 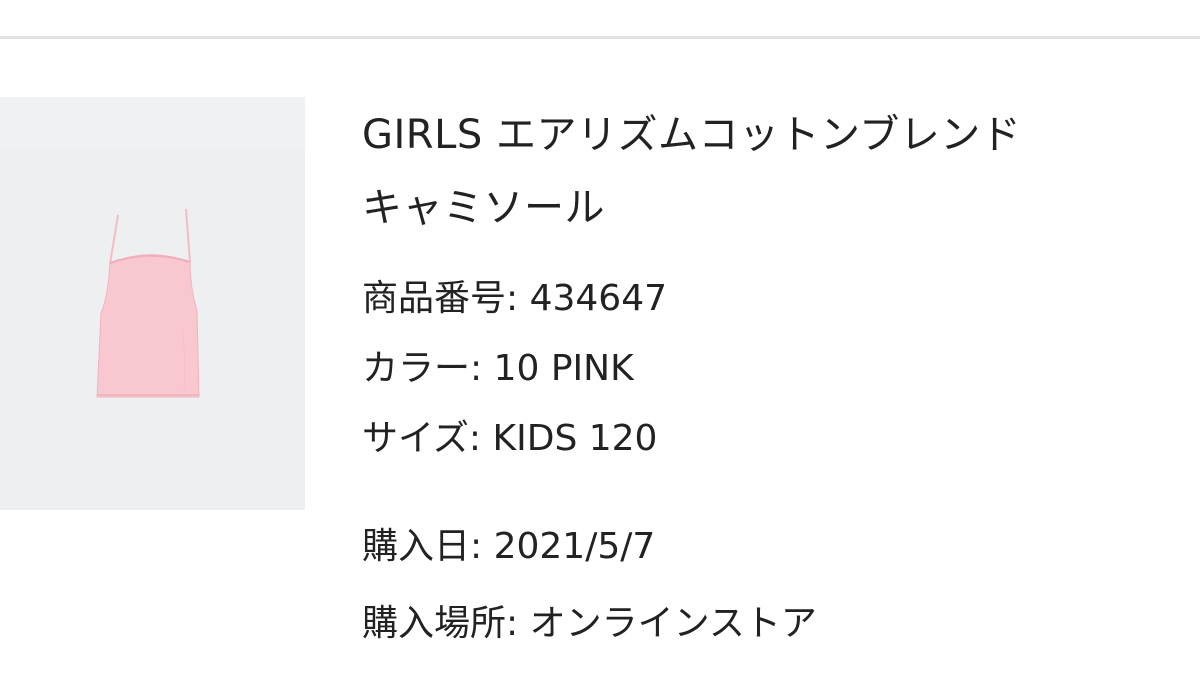 What do you see at coordinates (148, 303) in the screenshot?
I see `camisole-icon` at bounding box center [148, 303].